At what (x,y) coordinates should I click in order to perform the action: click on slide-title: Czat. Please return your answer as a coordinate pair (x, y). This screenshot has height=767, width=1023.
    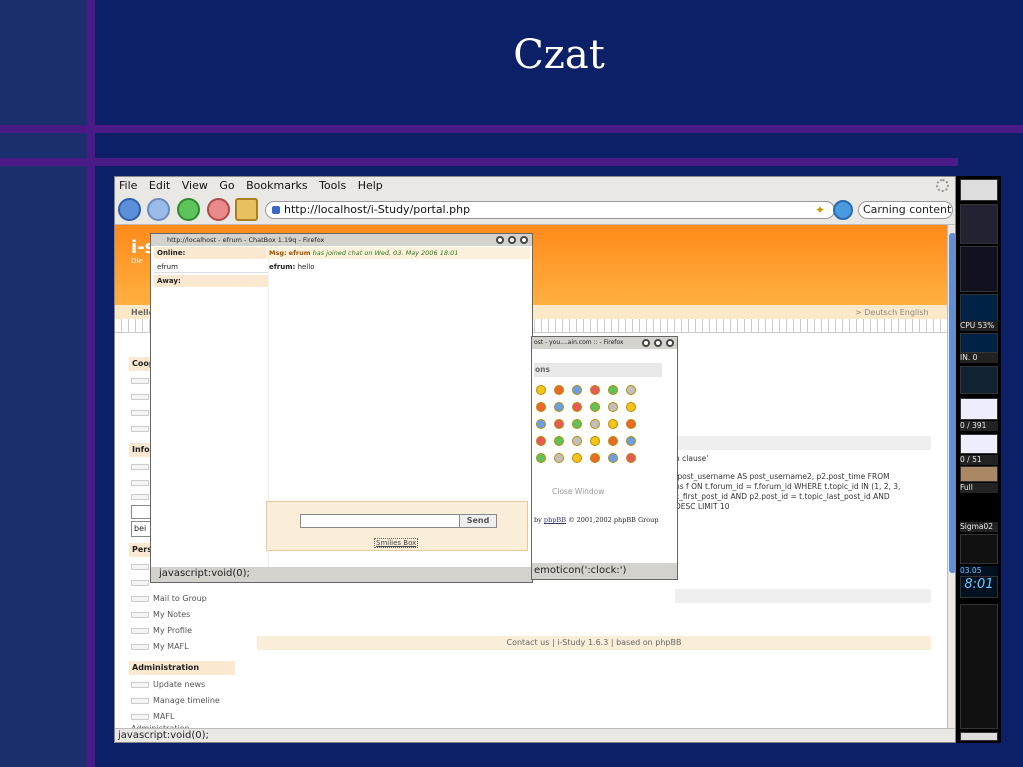
    Looking at the image, I should click on (559, 55).